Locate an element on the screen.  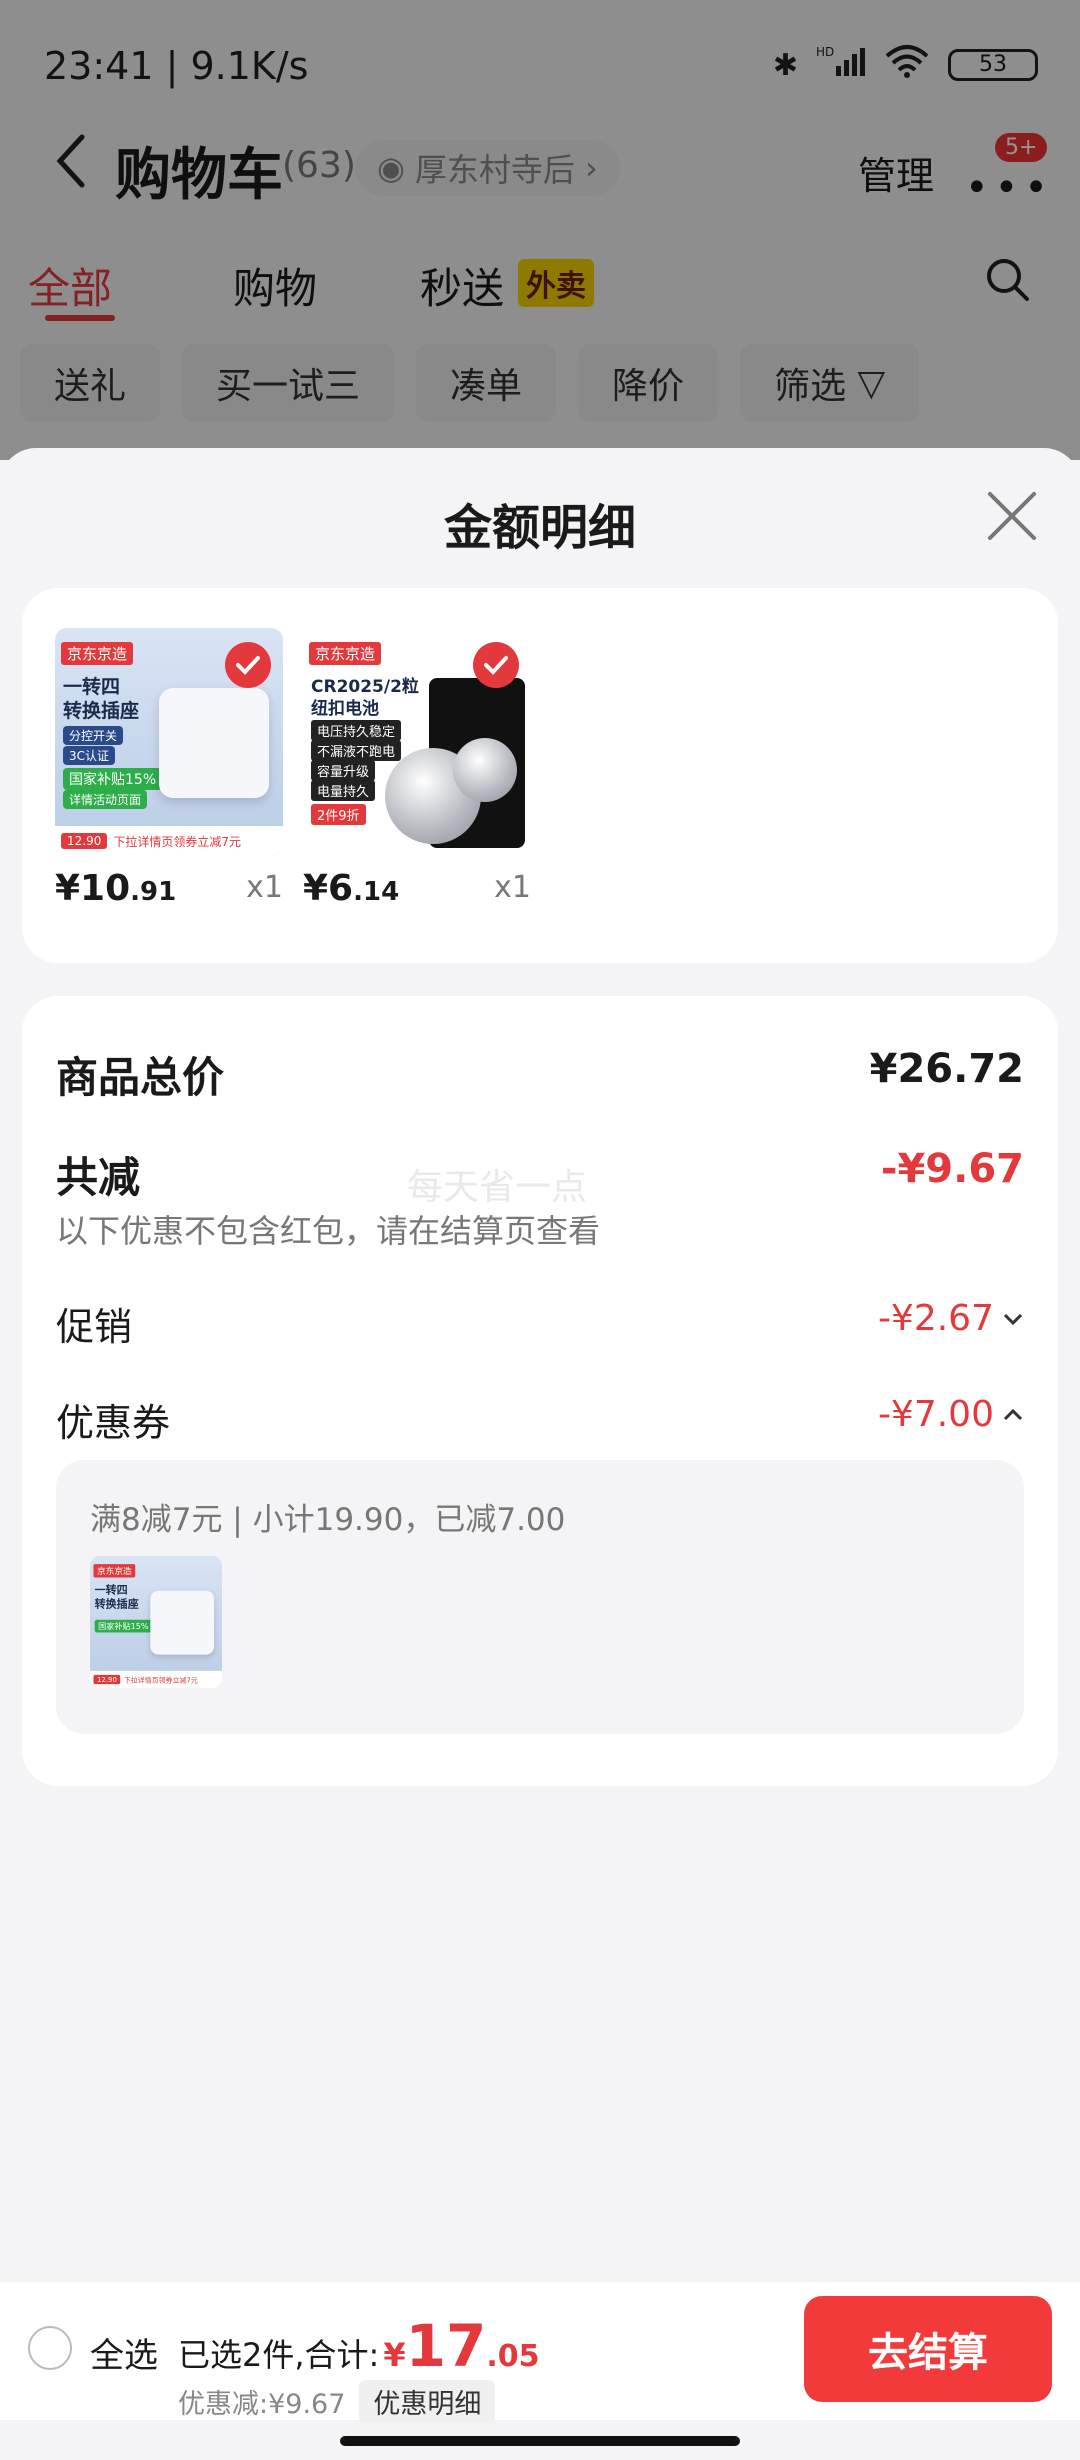
promo-row-toggle: -¥2.67 is located at coordinates (951, 1318).